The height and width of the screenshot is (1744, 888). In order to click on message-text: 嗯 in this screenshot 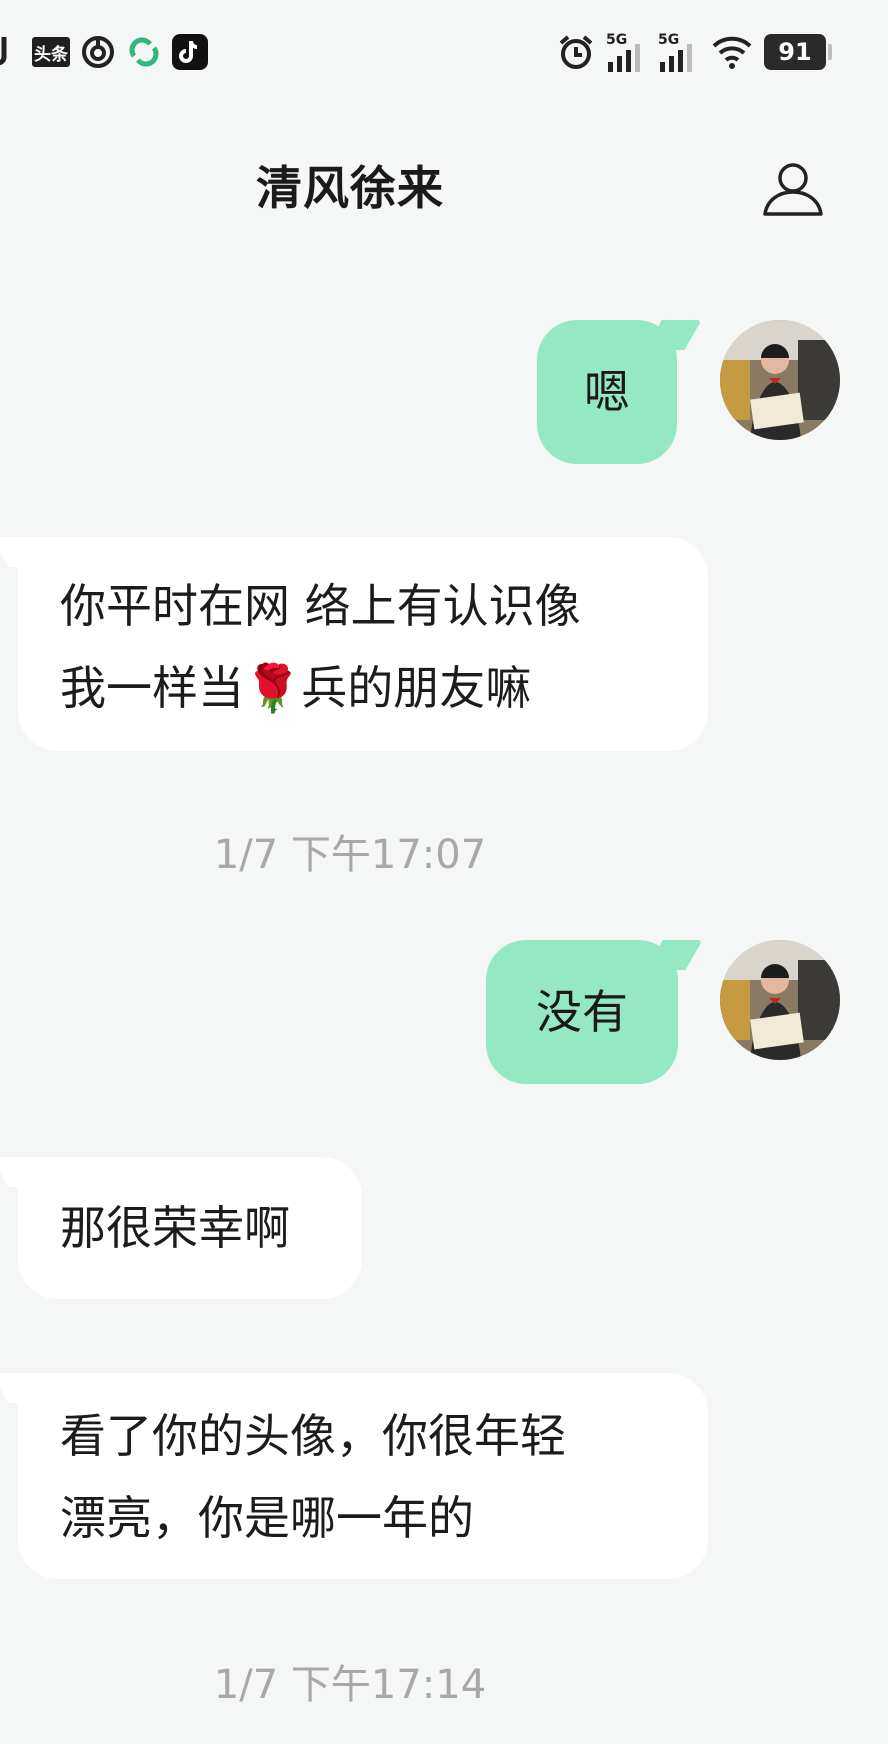, I will do `click(607, 392)`.